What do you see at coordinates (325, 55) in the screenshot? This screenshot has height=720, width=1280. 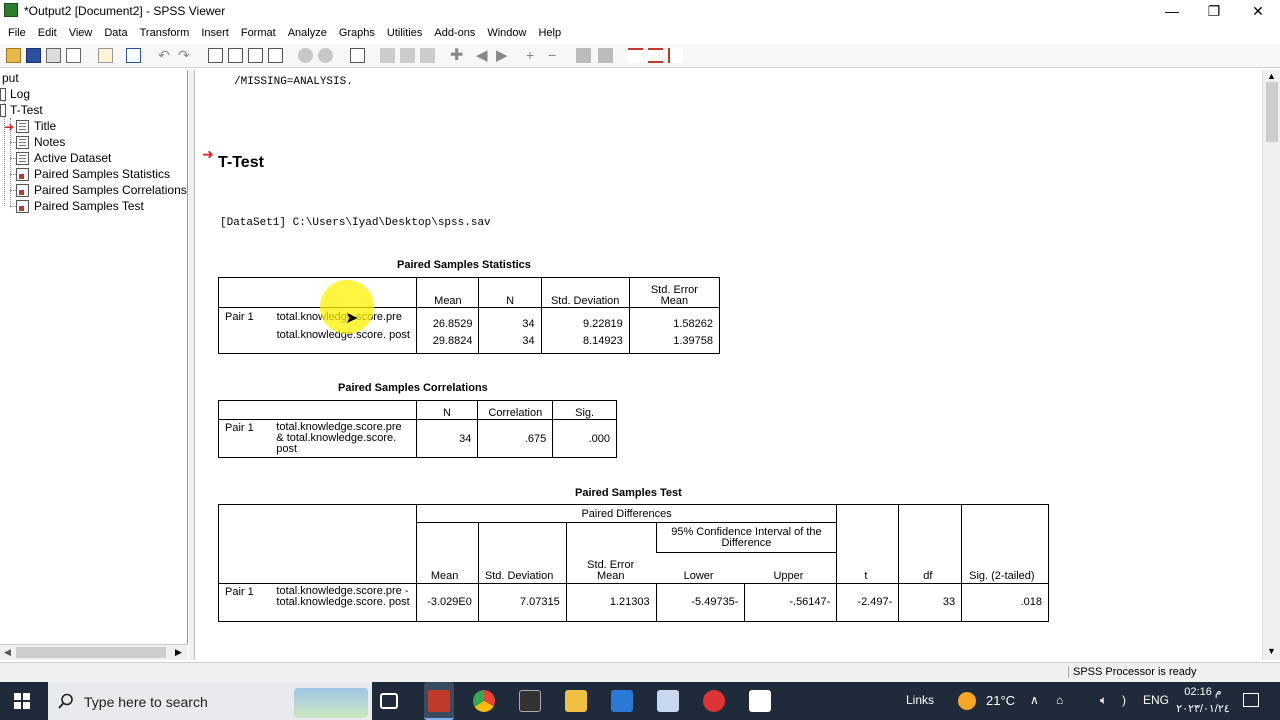 I see `designate-window-icon` at bounding box center [325, 55].